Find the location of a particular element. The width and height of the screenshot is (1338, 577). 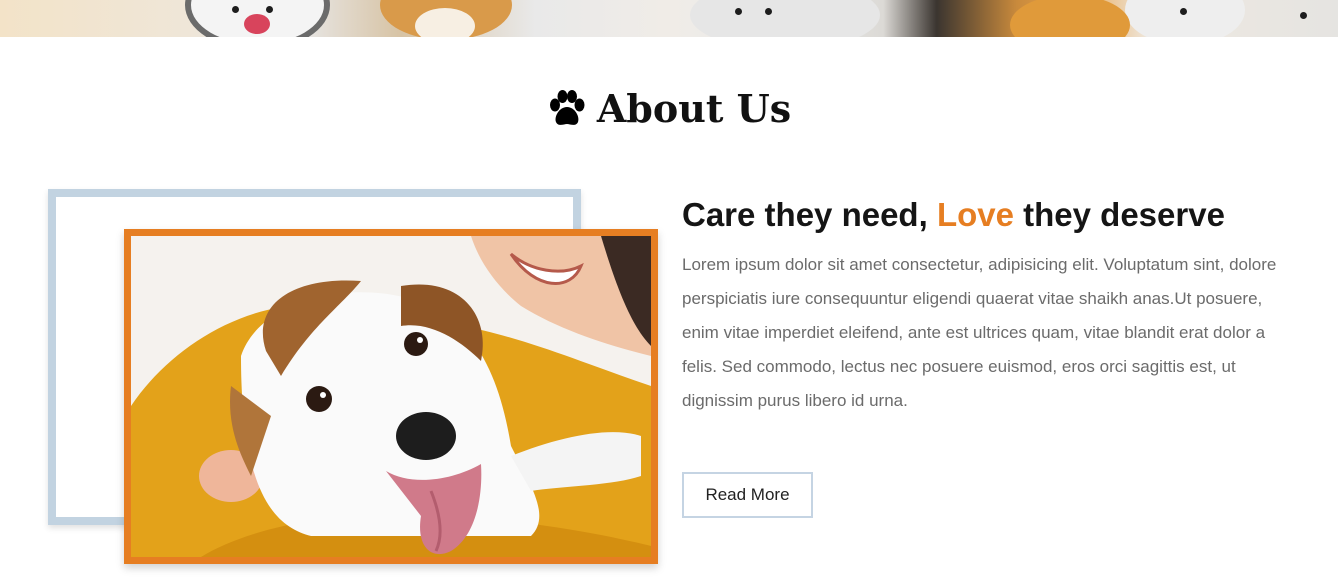

care-heading-accent: Love is located at coordinates (975, 214).